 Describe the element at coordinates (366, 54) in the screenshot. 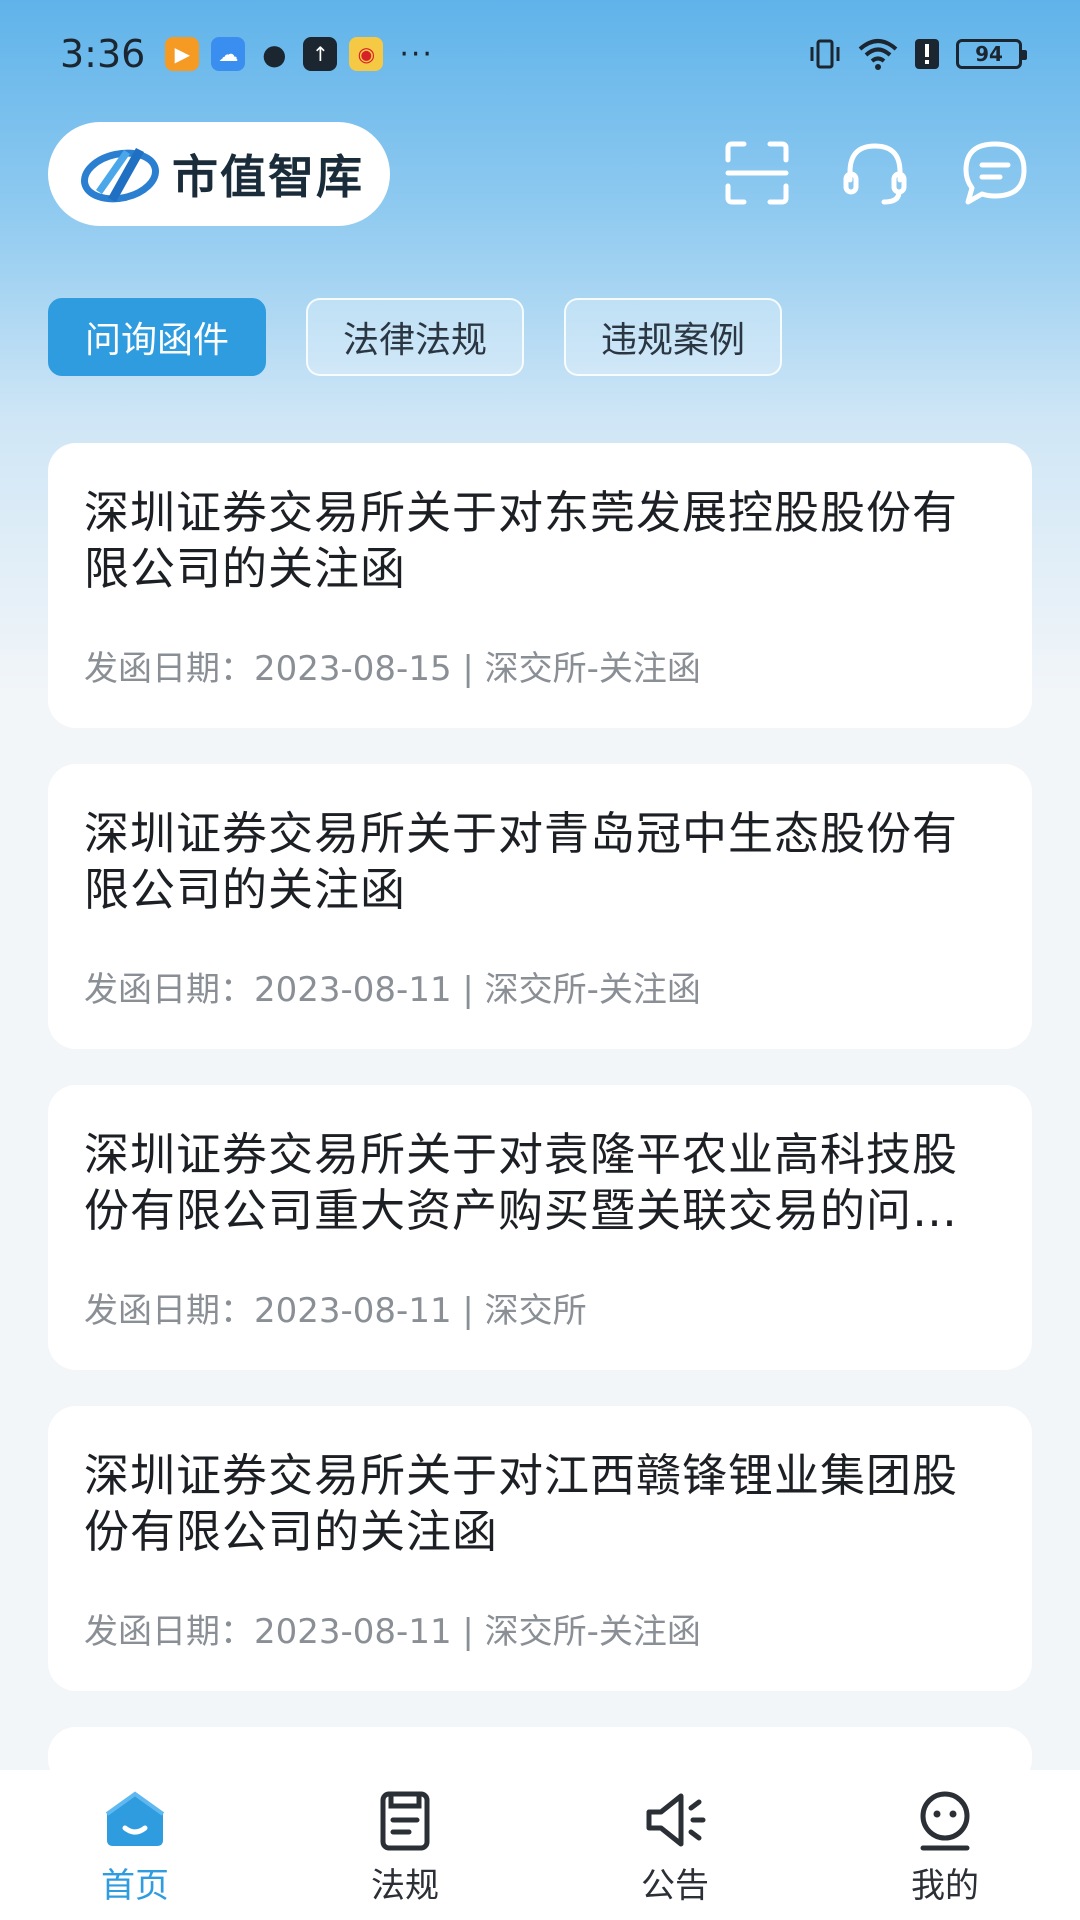

I see `weibo-icon: ◉` at that location.